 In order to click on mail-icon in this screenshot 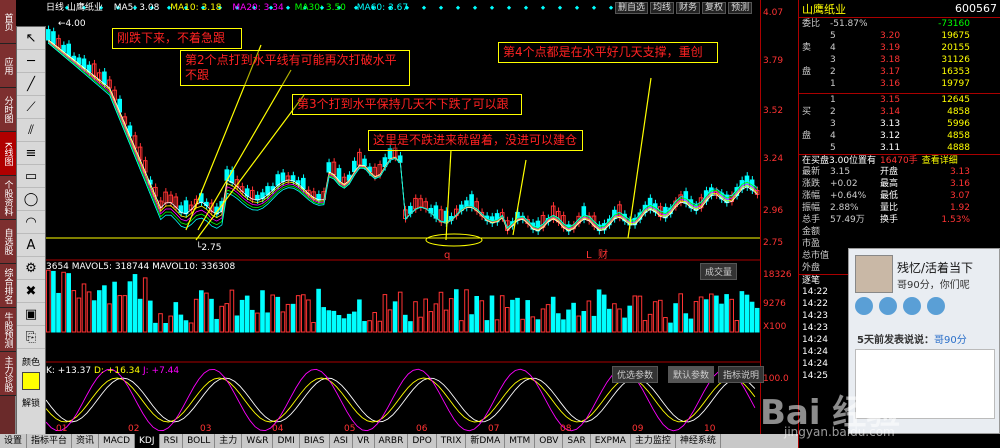, I will do `click(912, 306)`.